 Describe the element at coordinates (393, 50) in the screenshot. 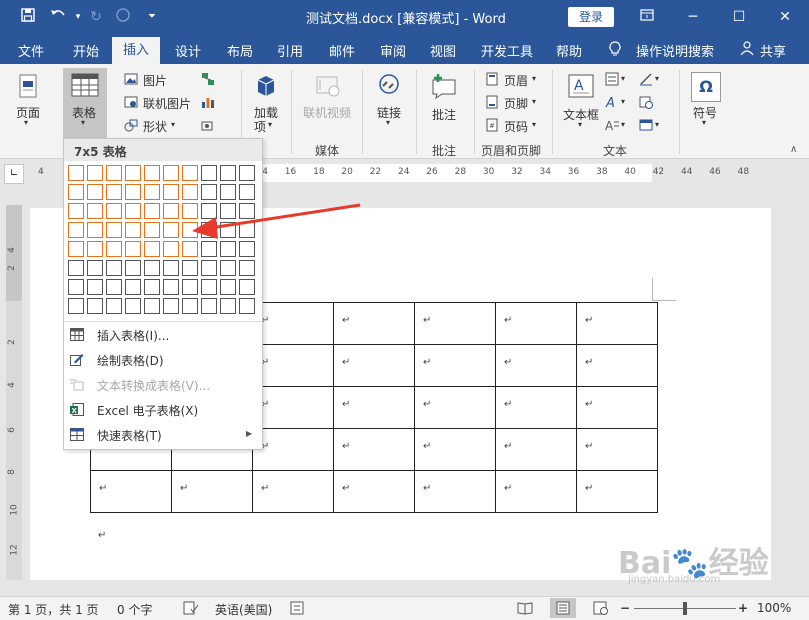

I see `tab-review: 审阅` at that location.